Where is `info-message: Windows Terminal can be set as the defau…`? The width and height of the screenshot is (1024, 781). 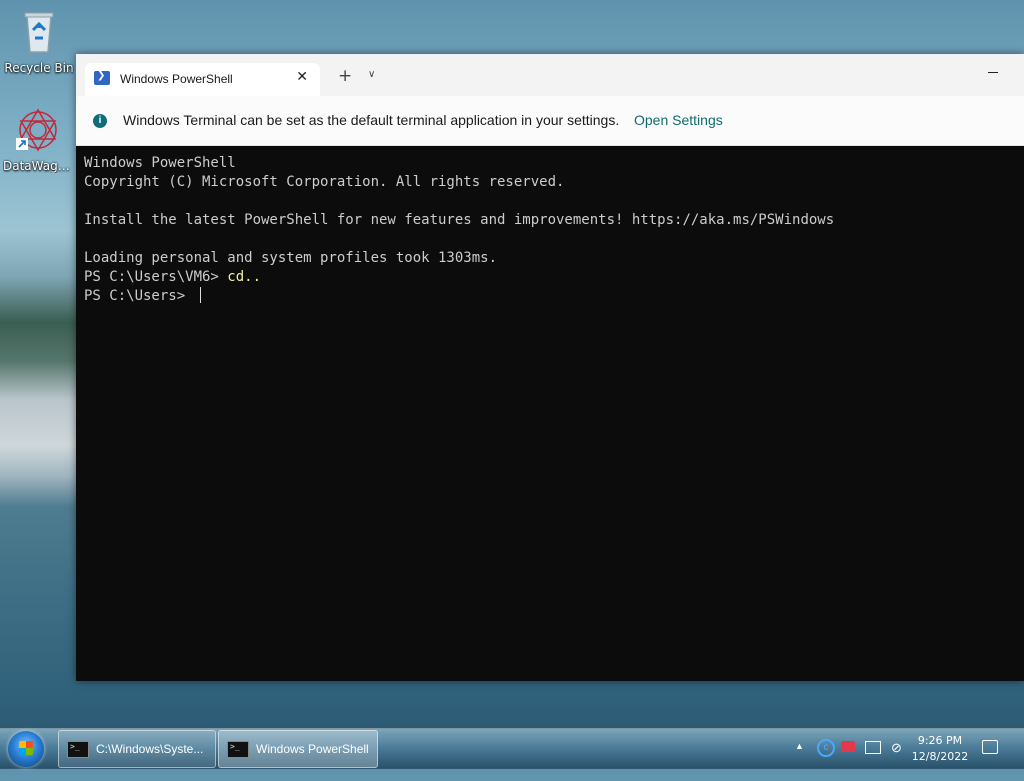 info-message: Windows Terminal can be set as the defau… is located at coordinates (371, 120).